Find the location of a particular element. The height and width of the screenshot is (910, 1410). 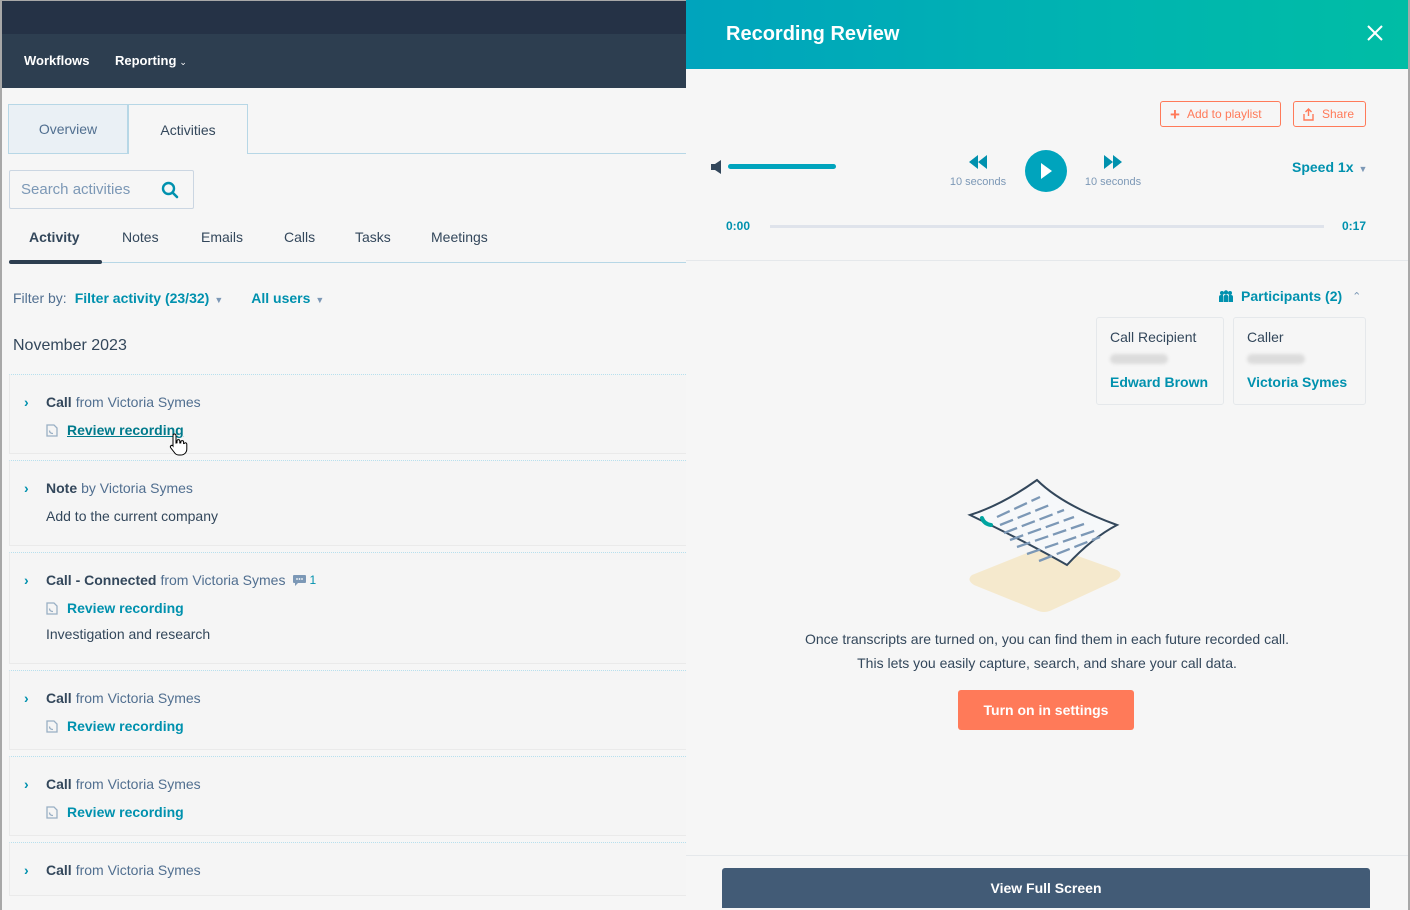

tab-calls: Calls is located at coordinates (299, 237).